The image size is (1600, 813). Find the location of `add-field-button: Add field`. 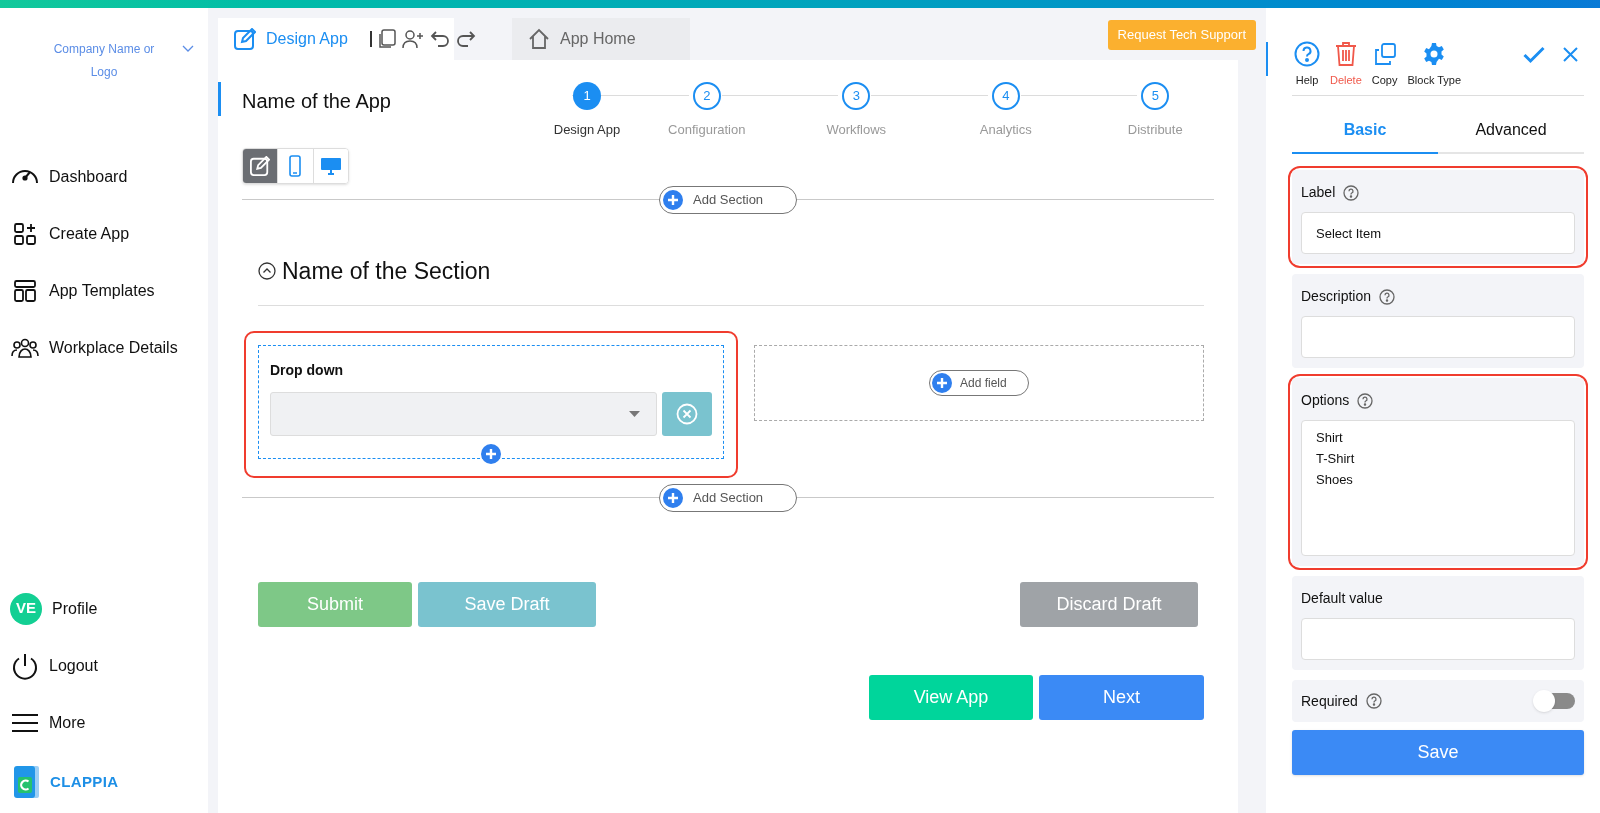

add-field-button: Add field is located at coordinates (979, 382).